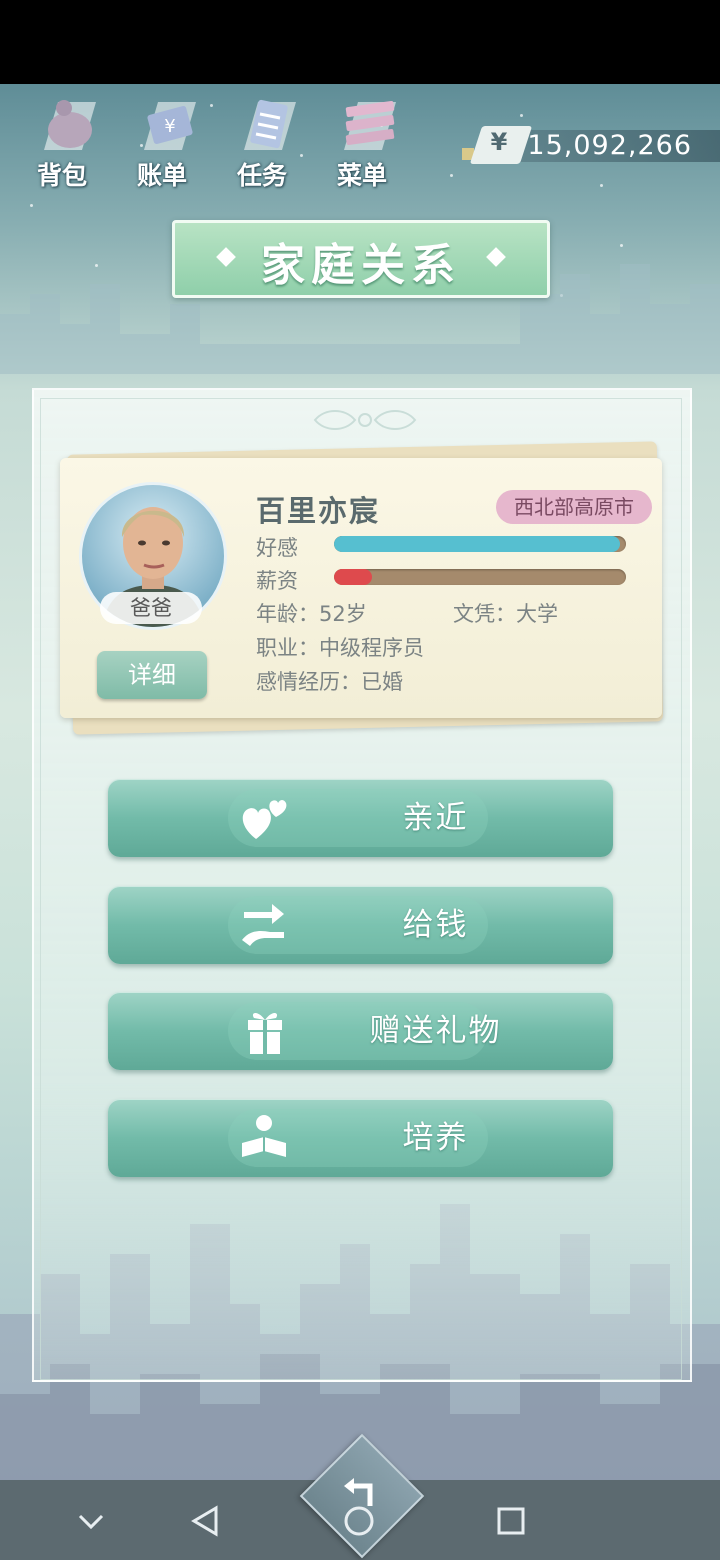 This screenshot has width=720, height=1560. Describe the element at coordinates (151, 608) in the screenshot. I see `relation-tag: 爸爸` at that location.